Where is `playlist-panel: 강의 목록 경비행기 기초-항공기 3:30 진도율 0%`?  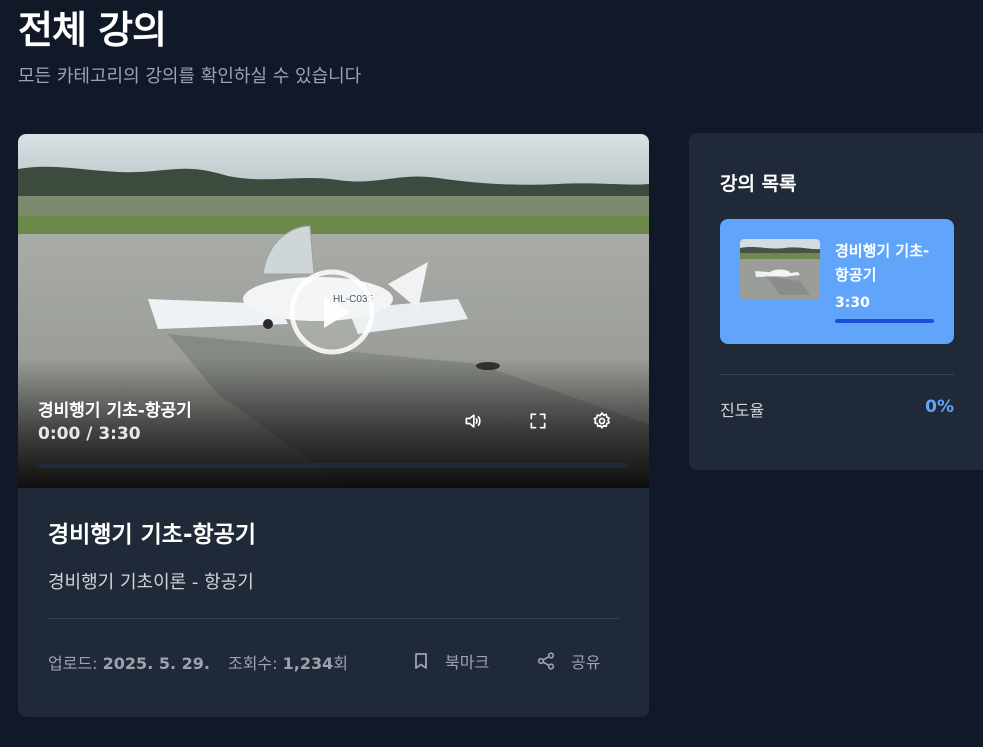
playlist-panel: 강의 목록 경비행기 기초-항공기 3:30 진도율 0% is located at coordinates (836, 301).